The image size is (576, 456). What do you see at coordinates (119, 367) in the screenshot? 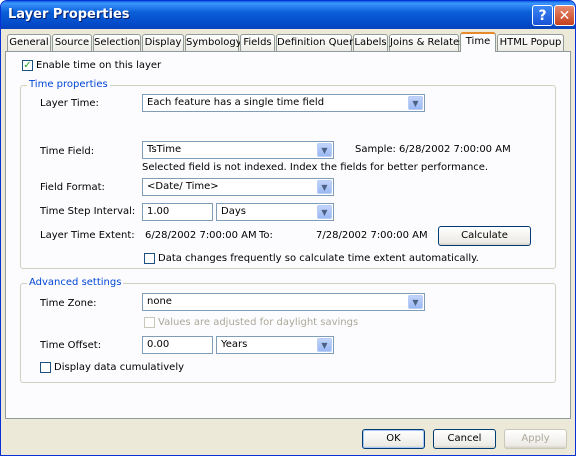
I see `display-cumulative-label: Display data cumulatively` at bounding box center [119, 367].